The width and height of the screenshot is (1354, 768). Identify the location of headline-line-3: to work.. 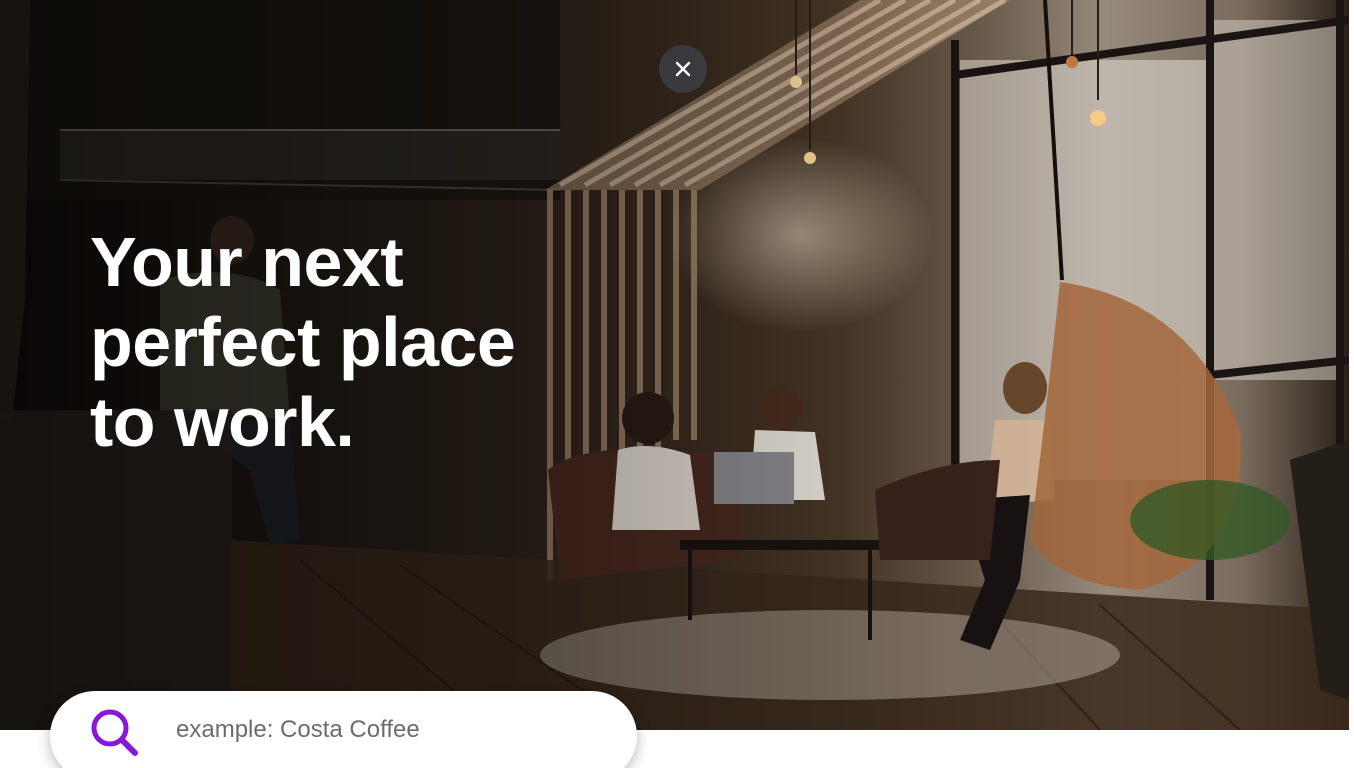
(222, 422).